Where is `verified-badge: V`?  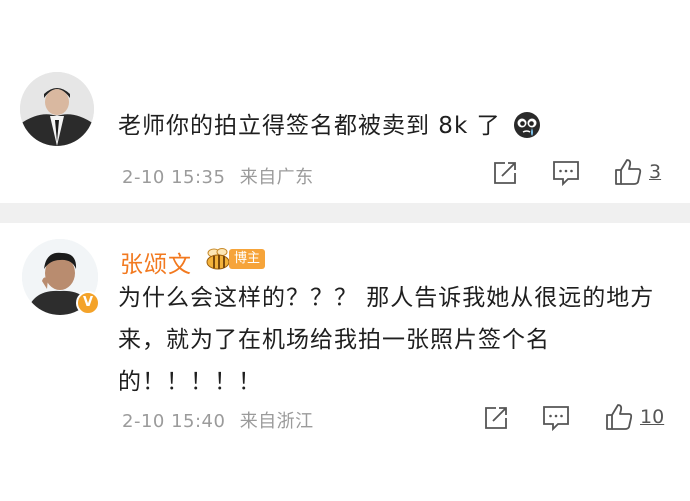
verified-badge: V is located at coordinates (88, 303).